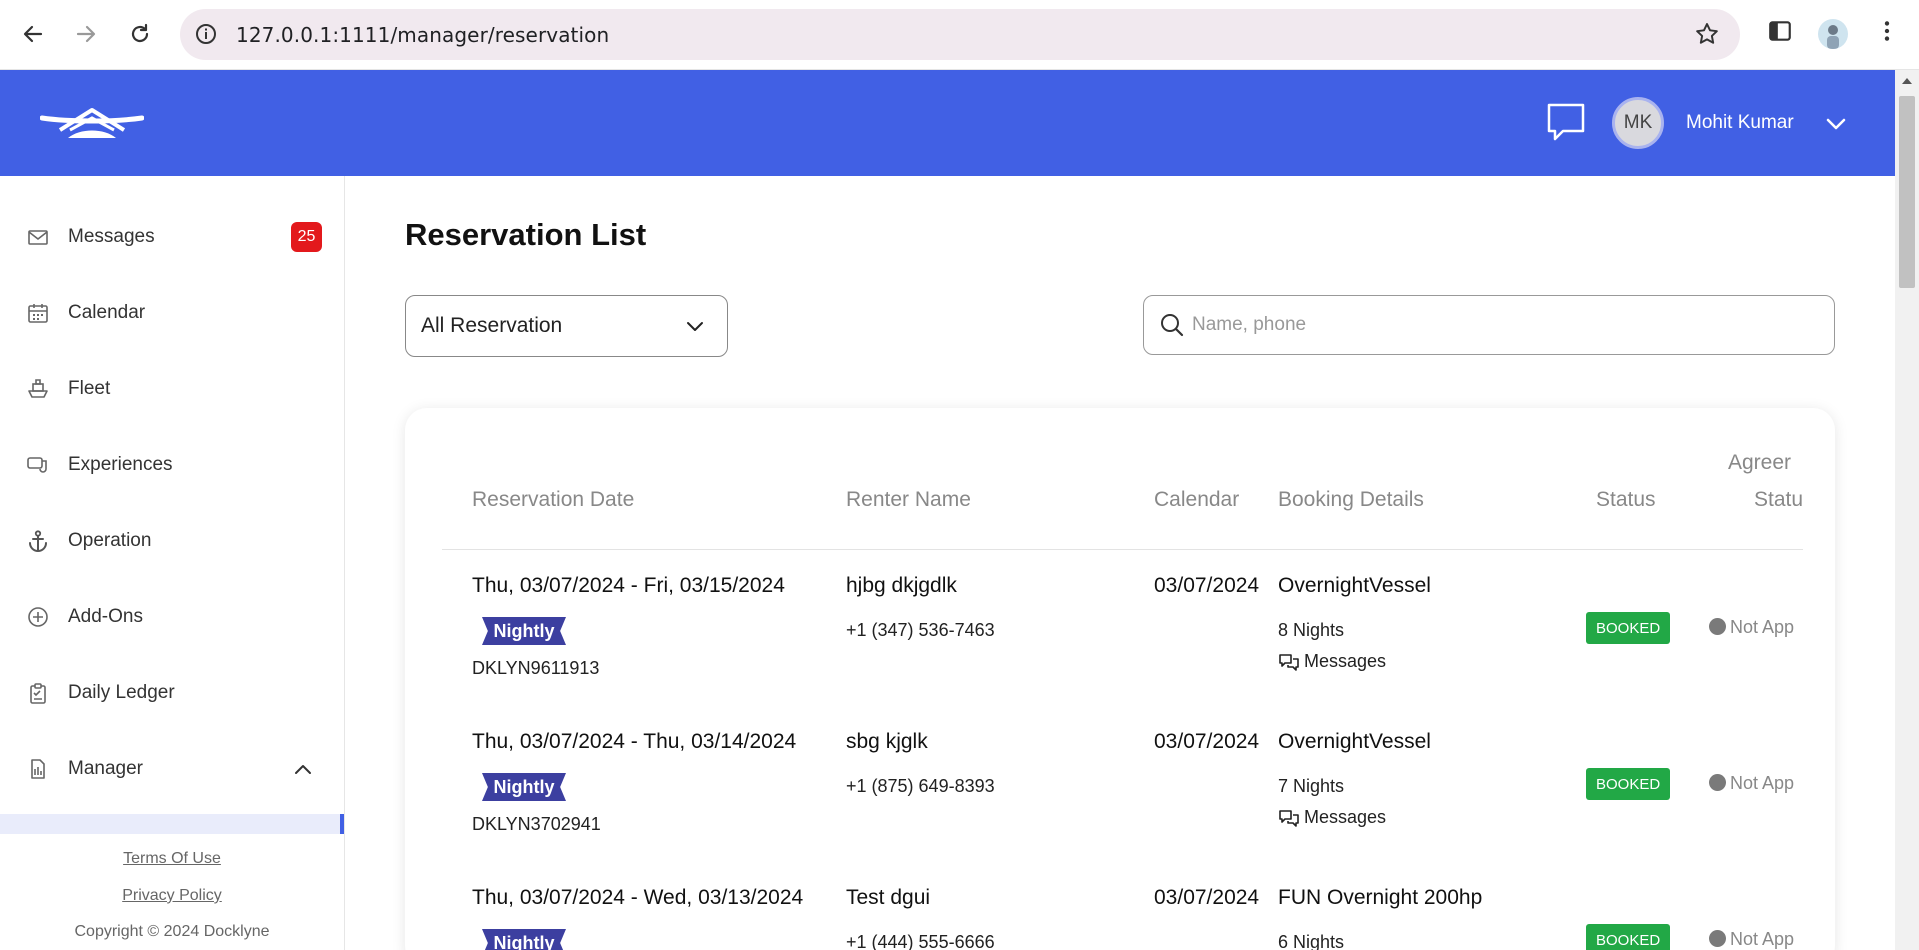 Image resolution: width=1919 pixels, height=950 pixels. I want to click on sidebar-item-fleet: Fleet, so click(172, 389).